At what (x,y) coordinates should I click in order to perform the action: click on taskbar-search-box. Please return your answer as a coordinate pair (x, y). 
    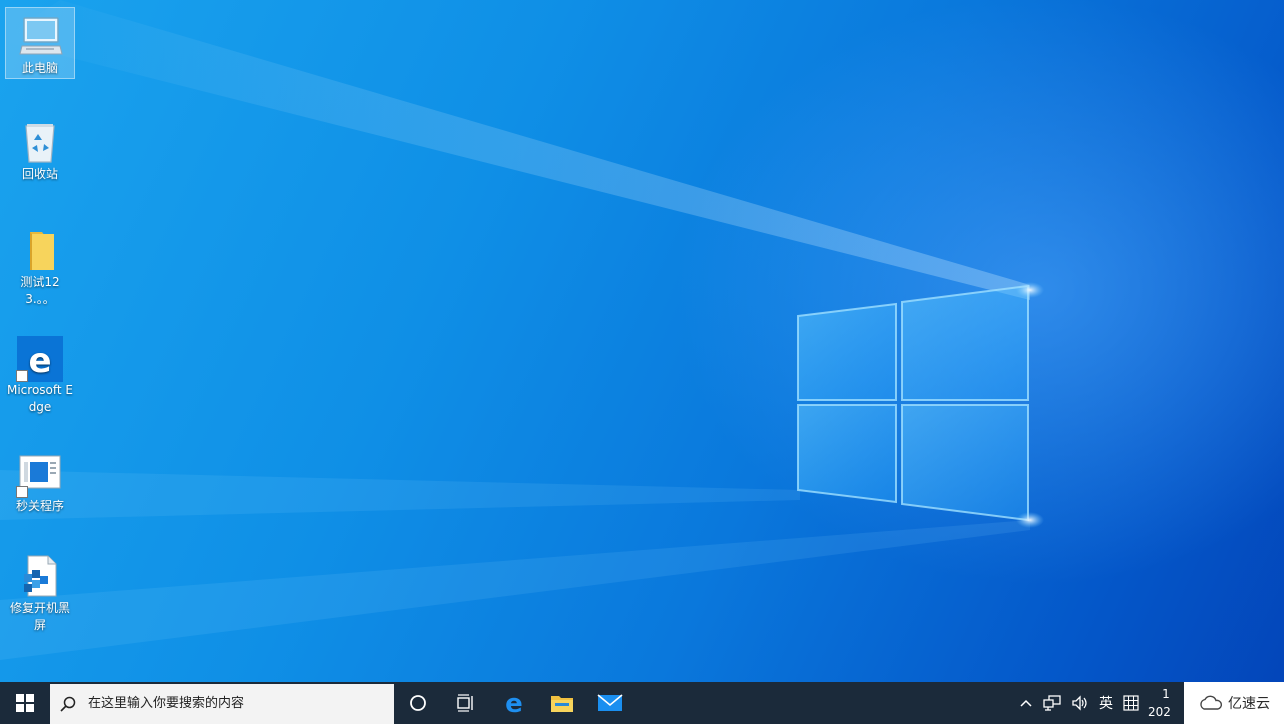
    Looking at the image, I should click on (222, 703).